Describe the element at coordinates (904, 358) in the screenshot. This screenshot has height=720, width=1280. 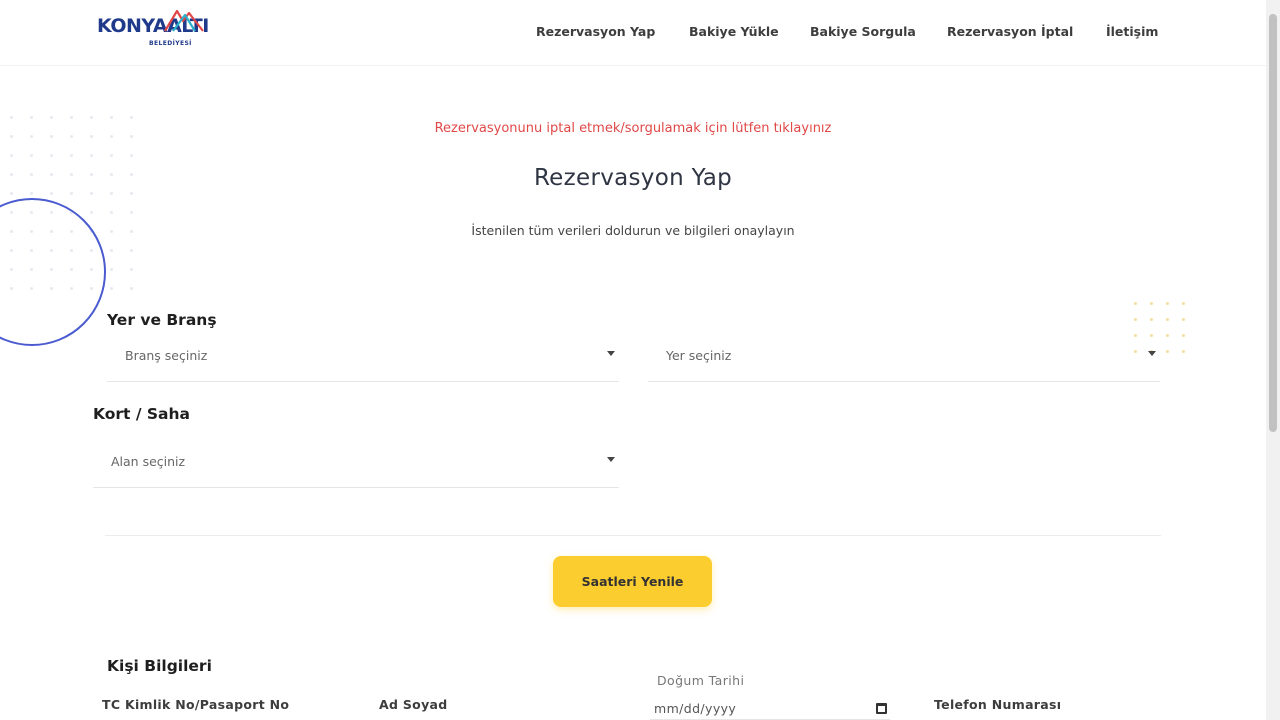
I see `place-select: Yer seçiniz` at that location.